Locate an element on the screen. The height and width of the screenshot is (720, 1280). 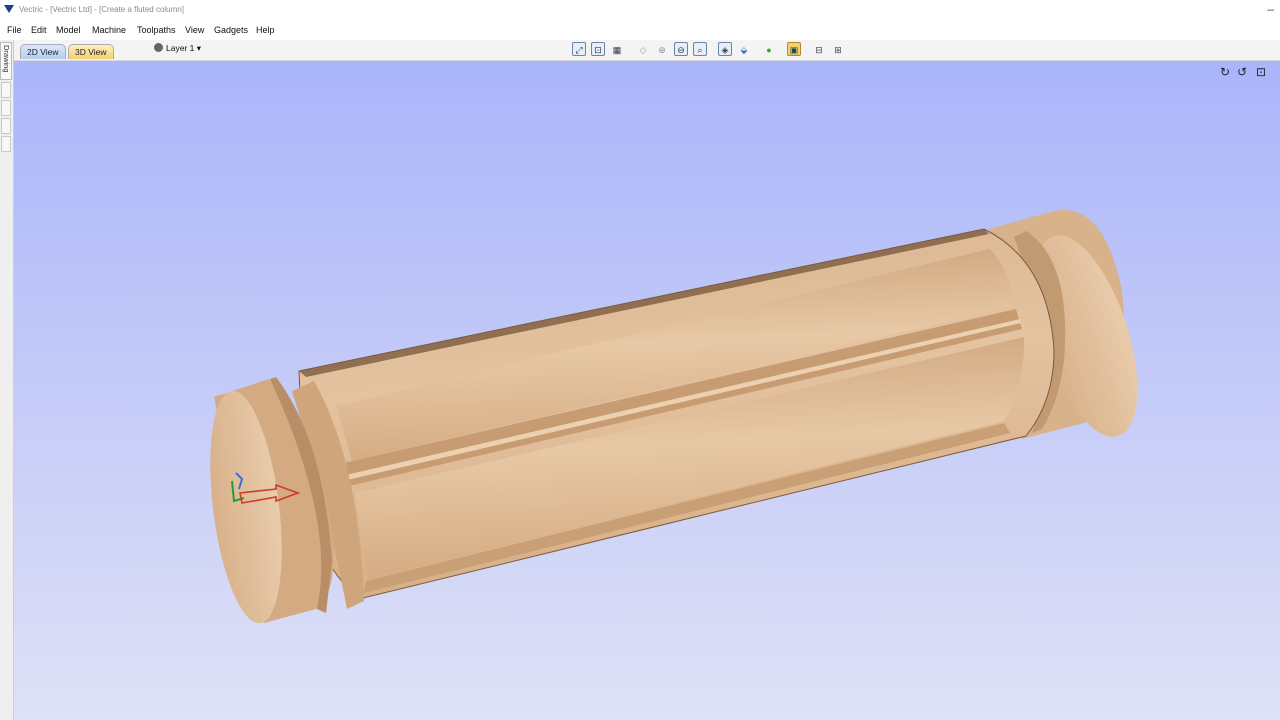
menu-help: Help is located at coordinates (265, 30).